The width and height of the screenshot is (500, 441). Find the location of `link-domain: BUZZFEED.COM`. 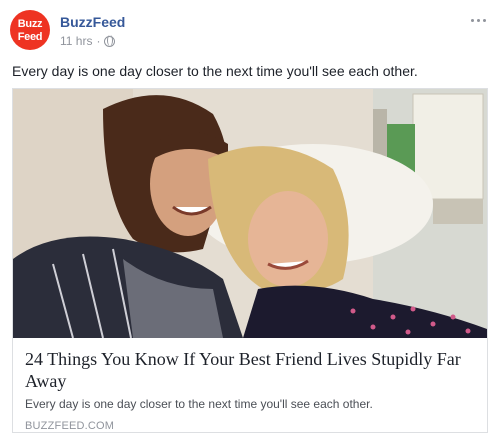

link-domain: BUZZFEED.COM is located at coordinates (70, 426).